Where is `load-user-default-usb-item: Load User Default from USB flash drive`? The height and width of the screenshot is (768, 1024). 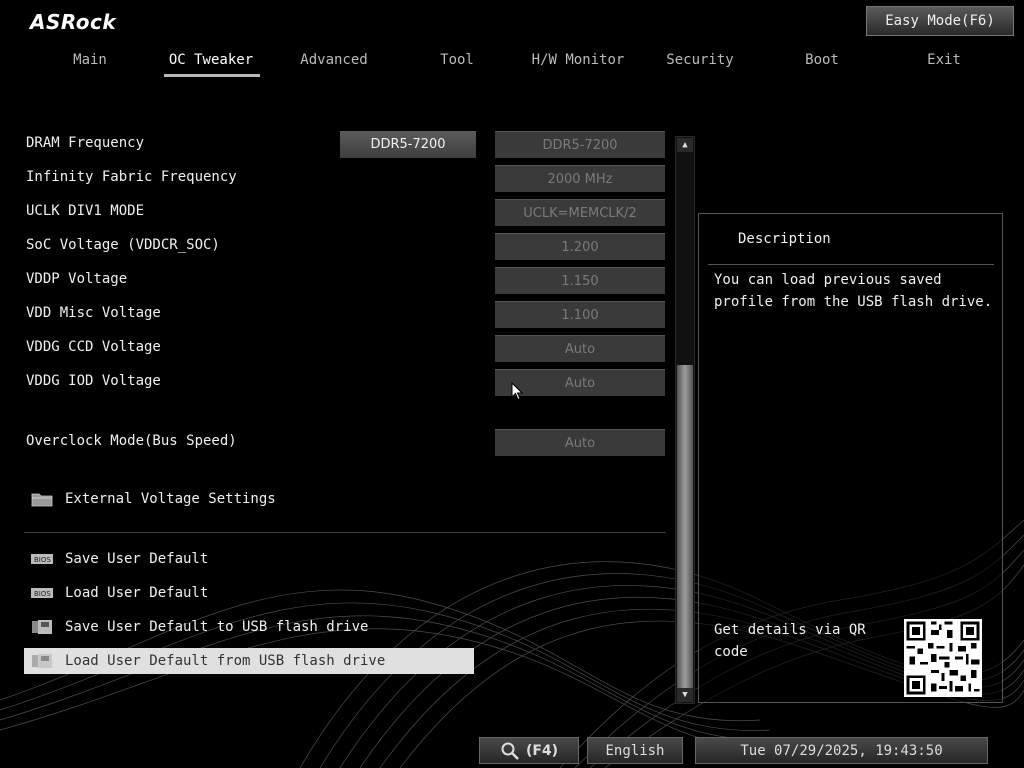 load-user-default-usb-item: Load User Default from USB flash drive is located at coordinates (249, 661).